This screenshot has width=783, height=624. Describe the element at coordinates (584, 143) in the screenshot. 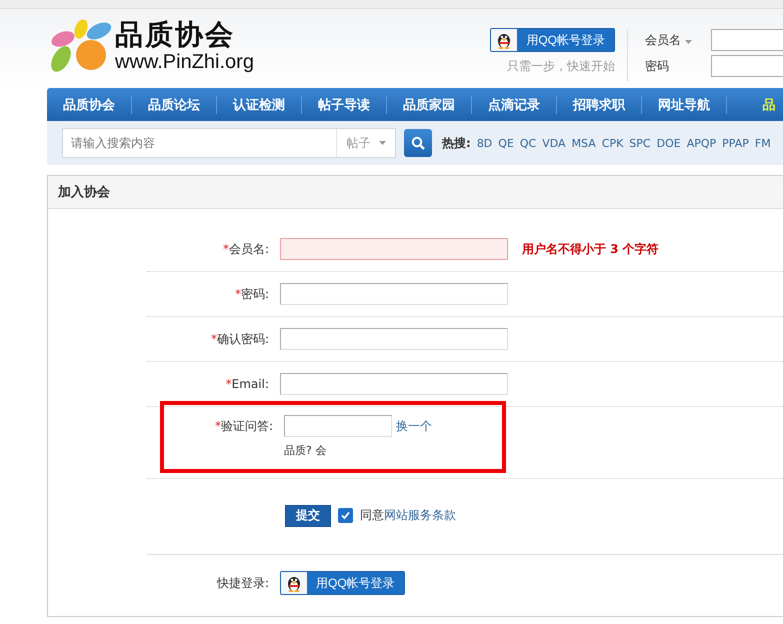

I see `hot-search-link: MSA` at that location.